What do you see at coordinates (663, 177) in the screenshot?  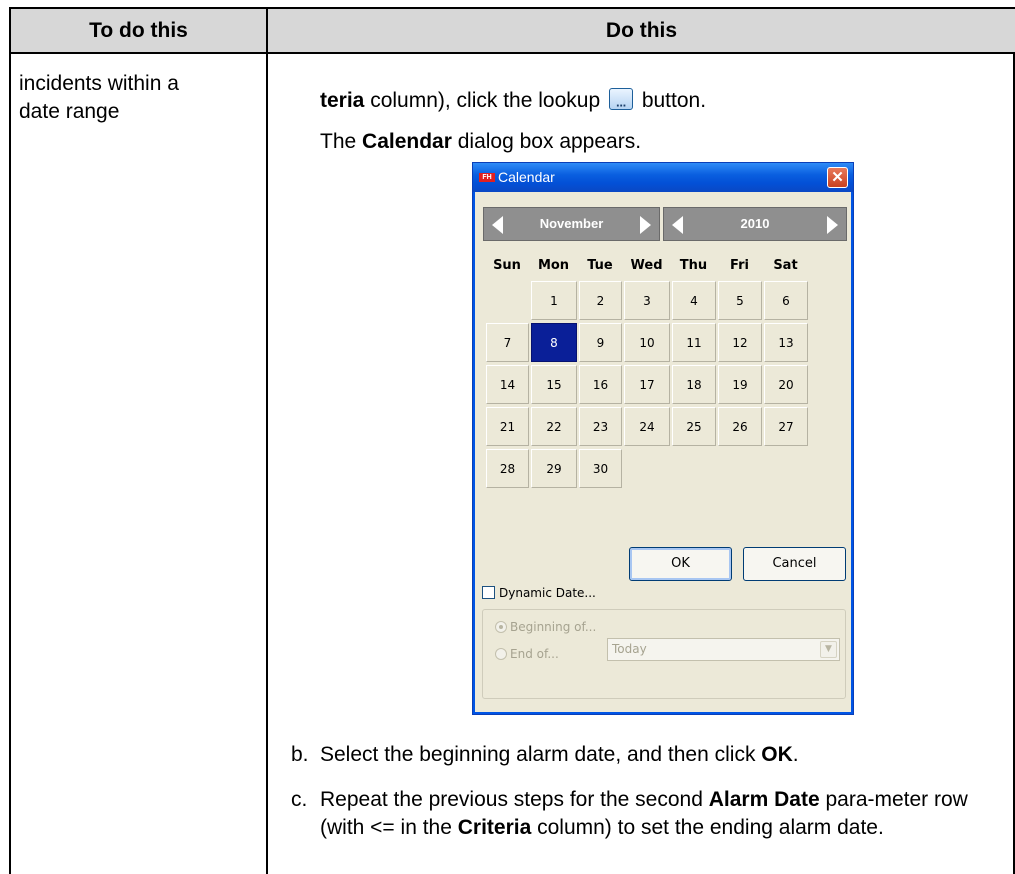 I see `dialog-title-bar: FH Calendar ✕` at bounding box center [663, 177].